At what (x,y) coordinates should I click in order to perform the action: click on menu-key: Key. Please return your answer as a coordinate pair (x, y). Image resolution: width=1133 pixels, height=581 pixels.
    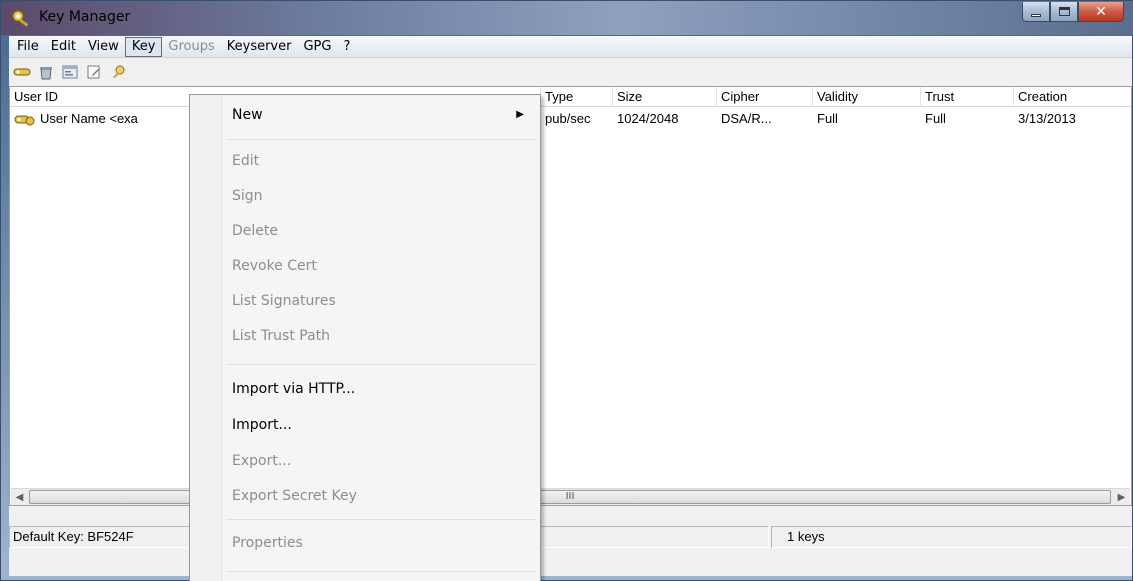
    Looking at the image, I should click on (143, 46).